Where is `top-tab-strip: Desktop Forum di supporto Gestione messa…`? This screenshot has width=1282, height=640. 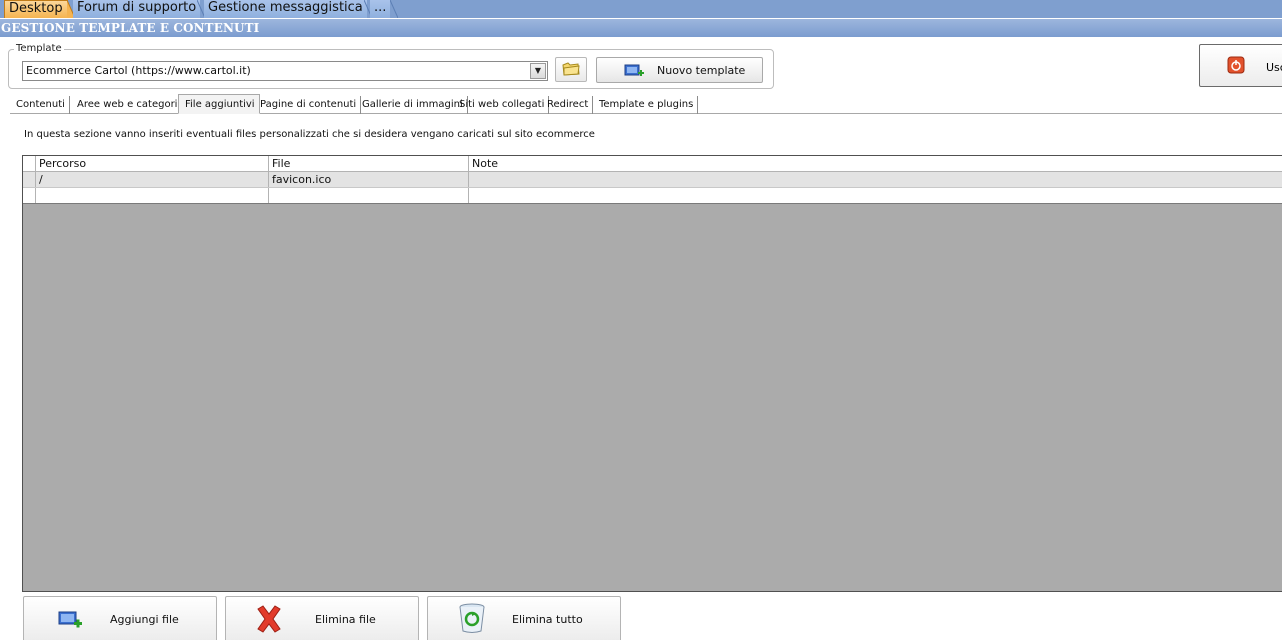 top-tab-strip: Desktop Forum di supporto Gestione messa… is located at coordinates (641, 9).